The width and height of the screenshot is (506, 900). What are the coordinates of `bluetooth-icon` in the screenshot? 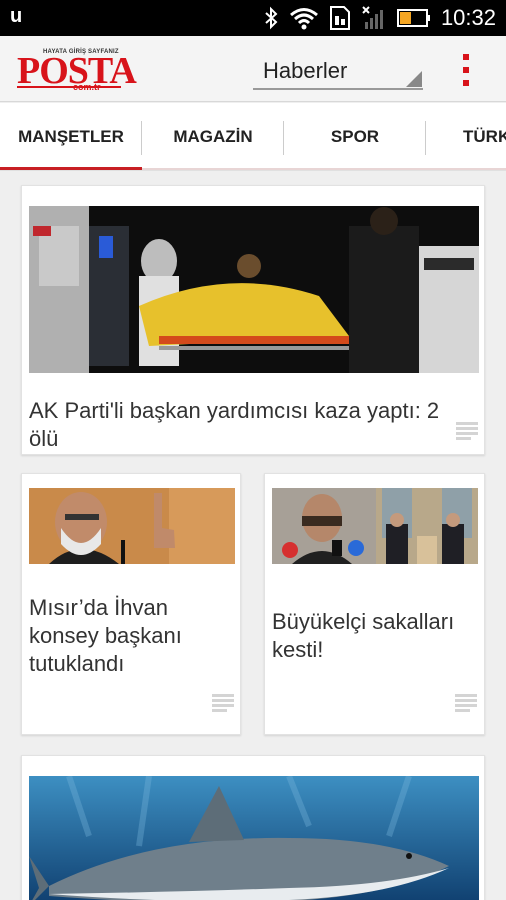 It's located at (271, 18).